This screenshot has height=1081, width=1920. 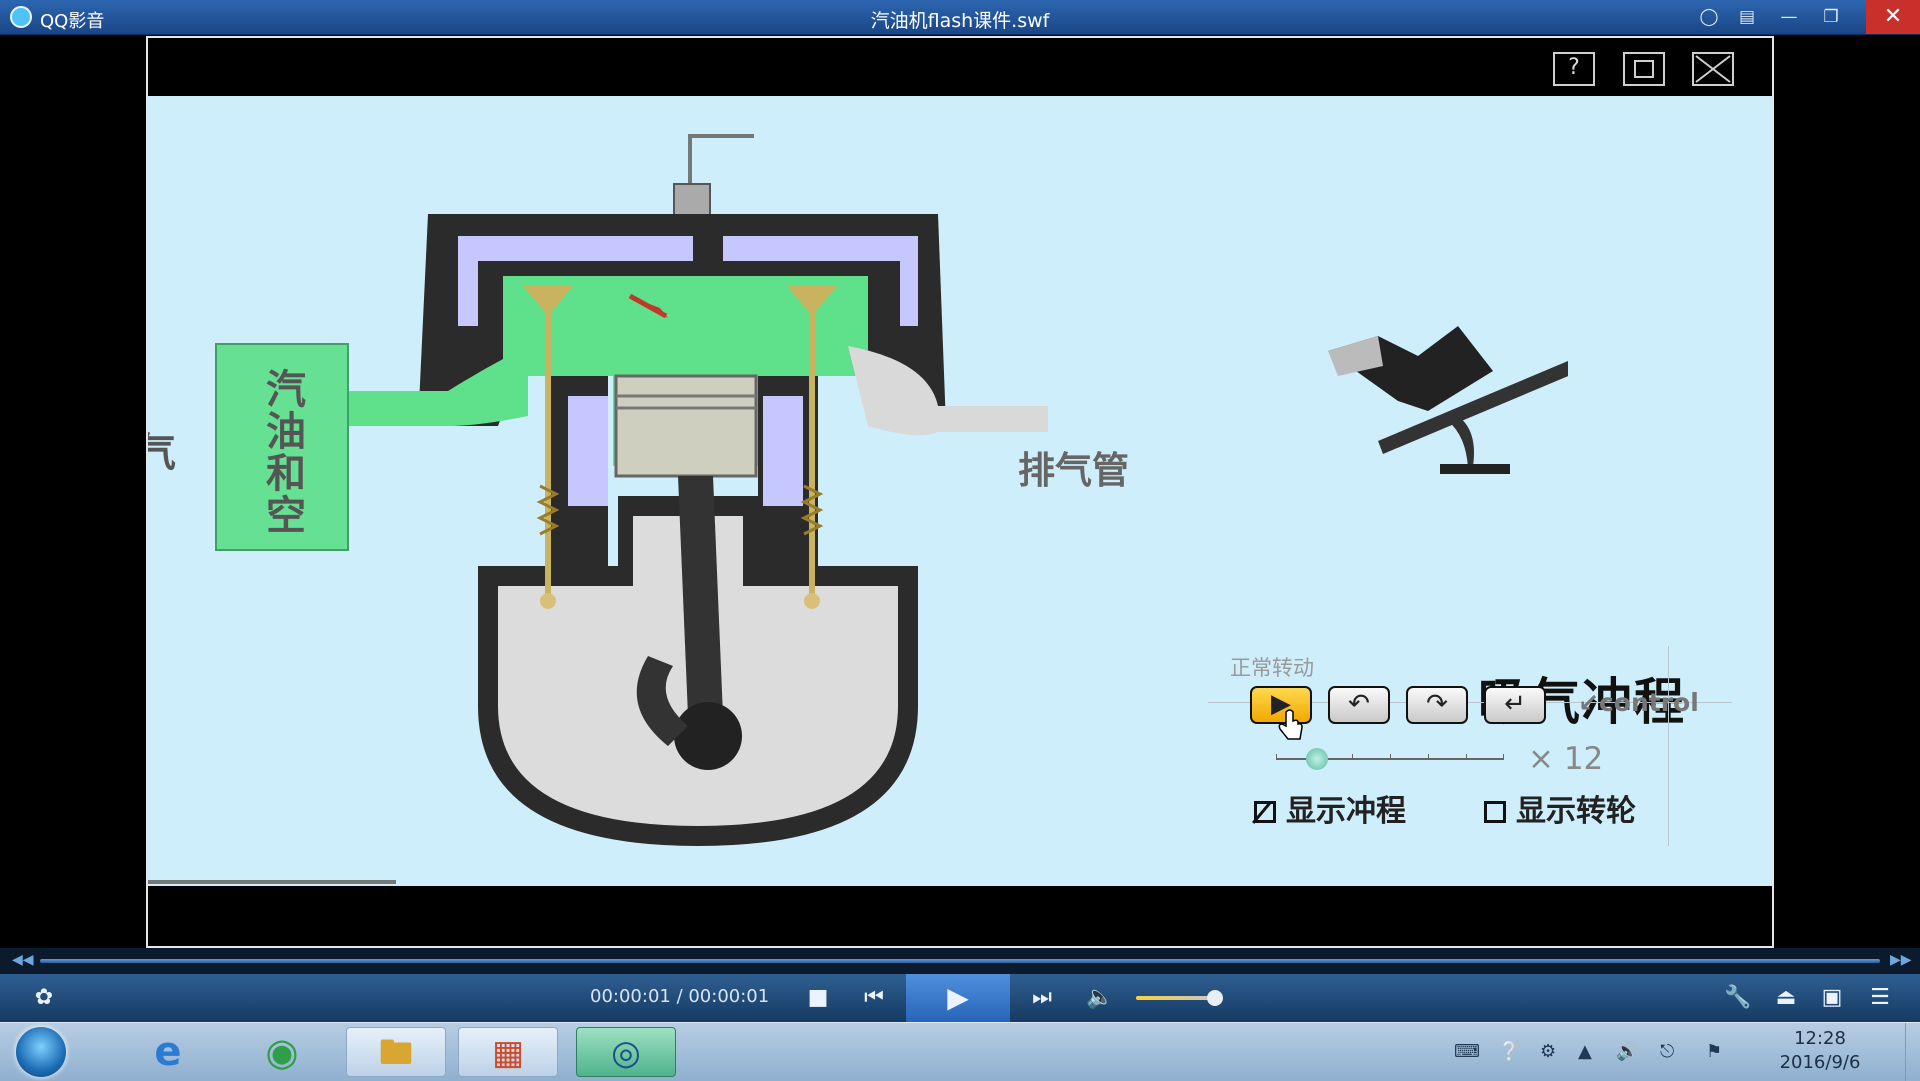 I want to click on minimize-icon: —, so click(x=1789, y=17).